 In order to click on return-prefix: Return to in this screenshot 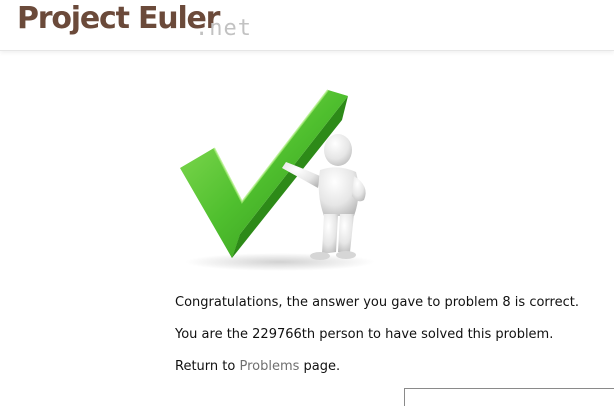, I will do `click(207, 366)`.